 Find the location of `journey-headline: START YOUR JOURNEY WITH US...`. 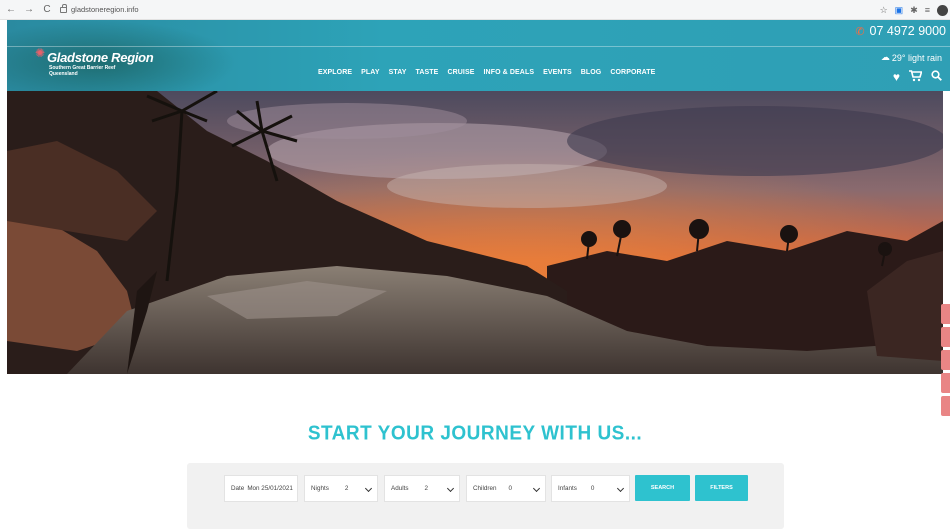

journey-headline: START YOUR JOURNEY WITH US... is located at coordinates (475, 433).